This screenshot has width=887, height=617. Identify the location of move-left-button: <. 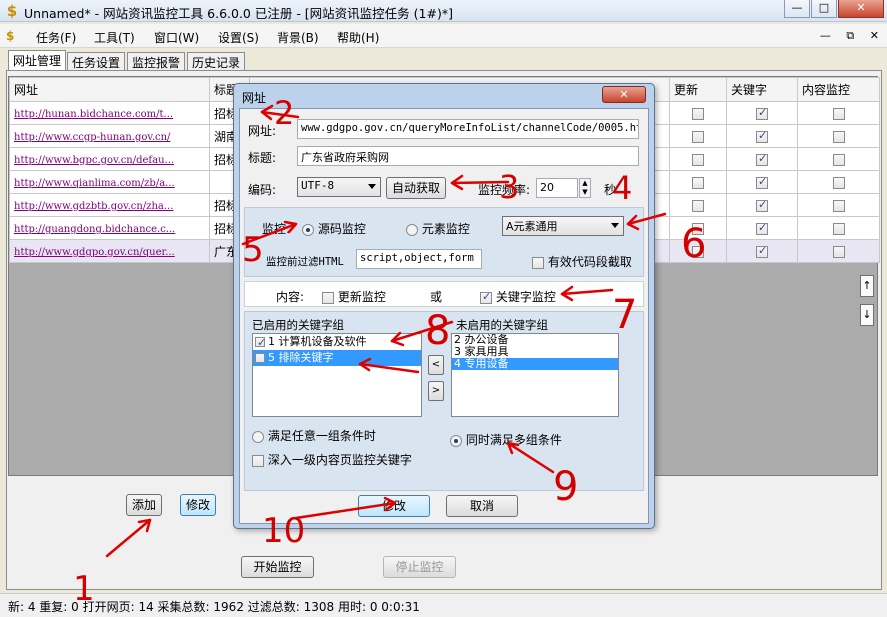
(436, 365).